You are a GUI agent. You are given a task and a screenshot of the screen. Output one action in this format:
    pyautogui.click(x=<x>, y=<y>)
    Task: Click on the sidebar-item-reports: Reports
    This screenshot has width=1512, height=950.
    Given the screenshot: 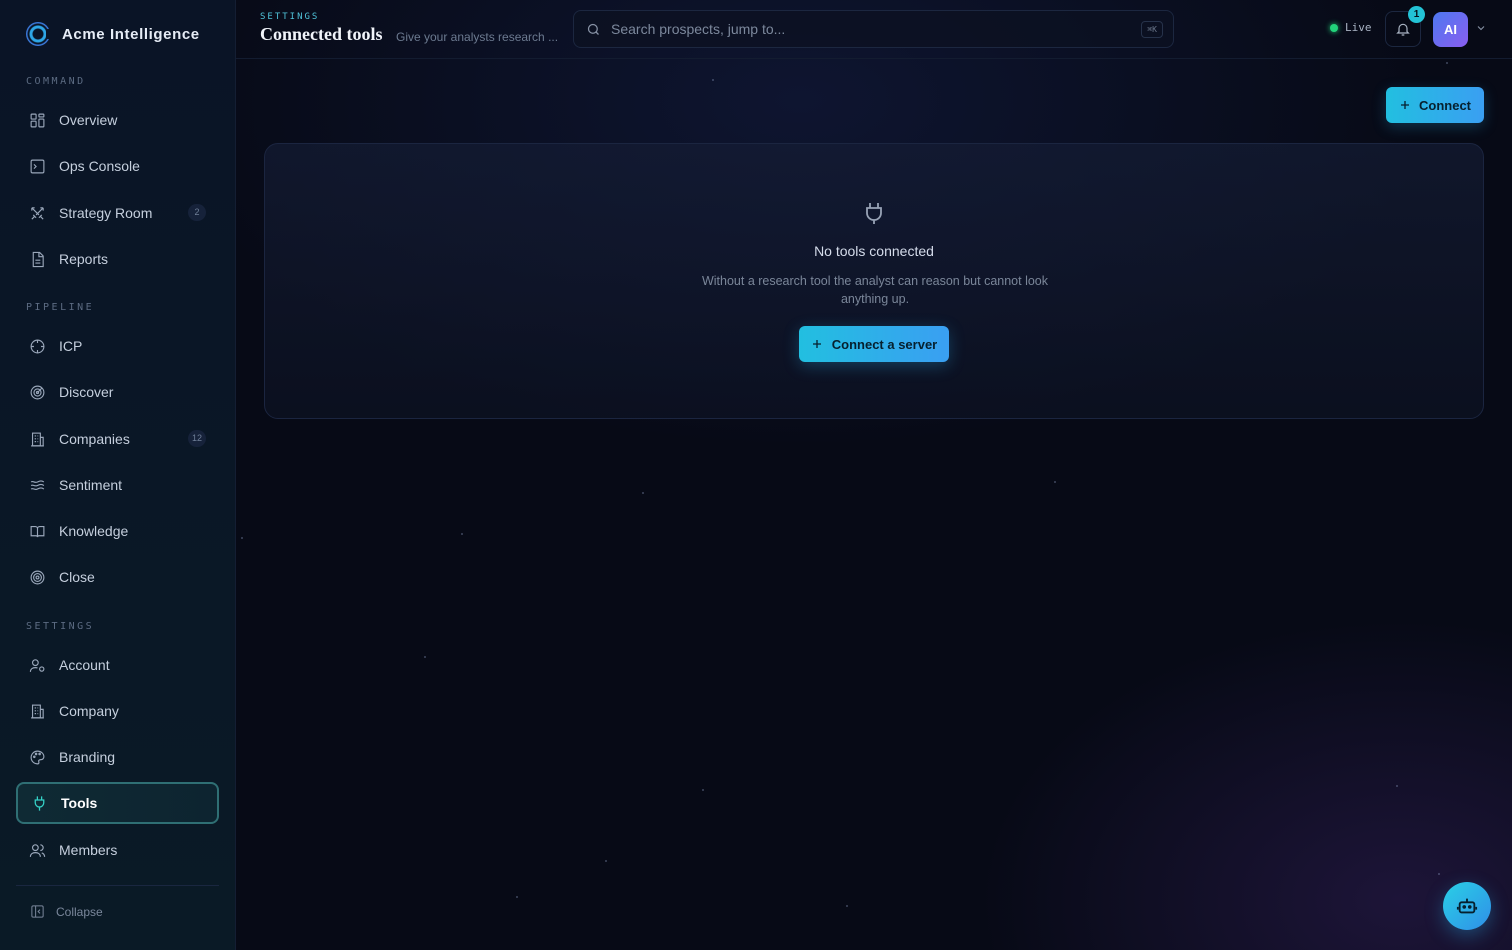 What is the action you would take?
    pyautogui.click(x=117, y=259)
    